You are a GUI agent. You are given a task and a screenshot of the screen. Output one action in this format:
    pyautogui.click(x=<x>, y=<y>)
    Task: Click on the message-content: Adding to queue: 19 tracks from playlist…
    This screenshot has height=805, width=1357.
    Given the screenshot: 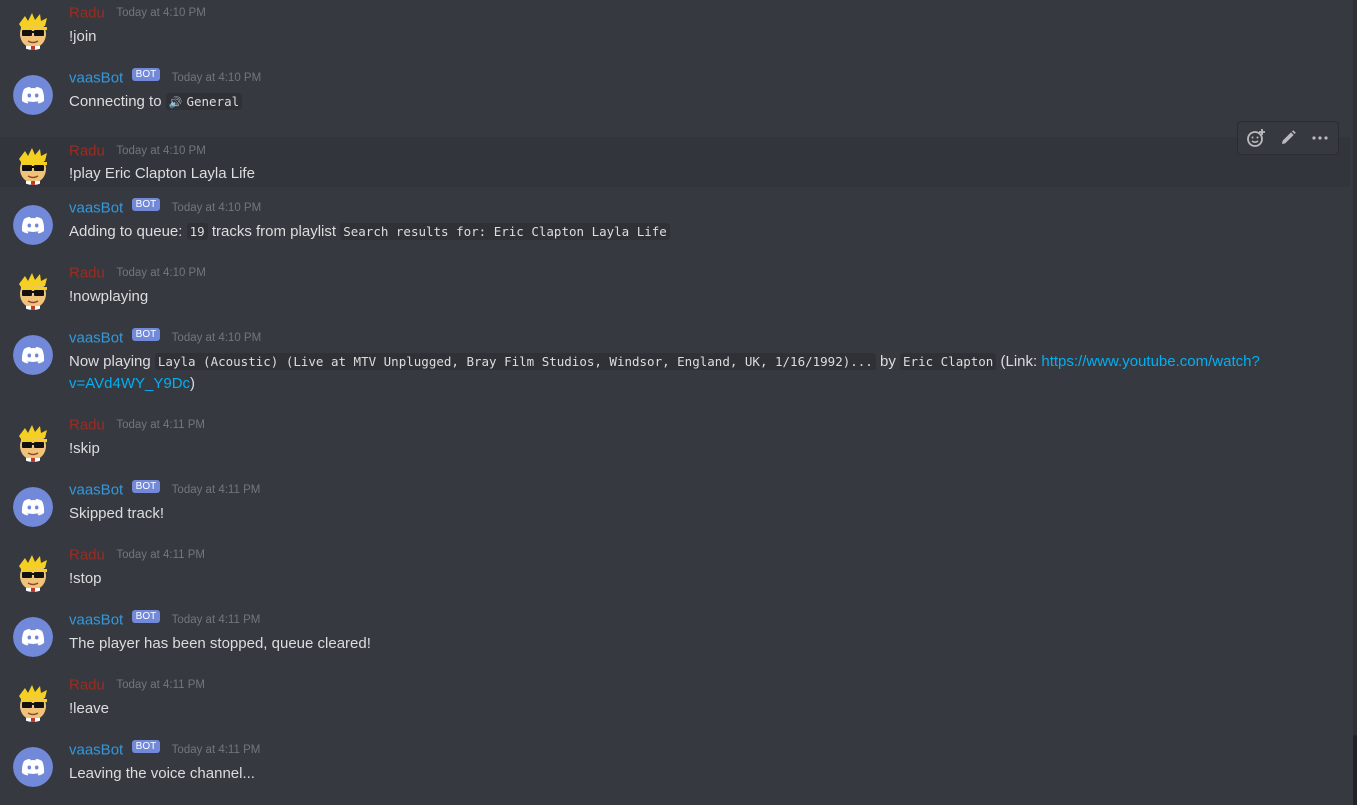 What is the action you would take?
    pyautogui.click(x=684, y=232)
    